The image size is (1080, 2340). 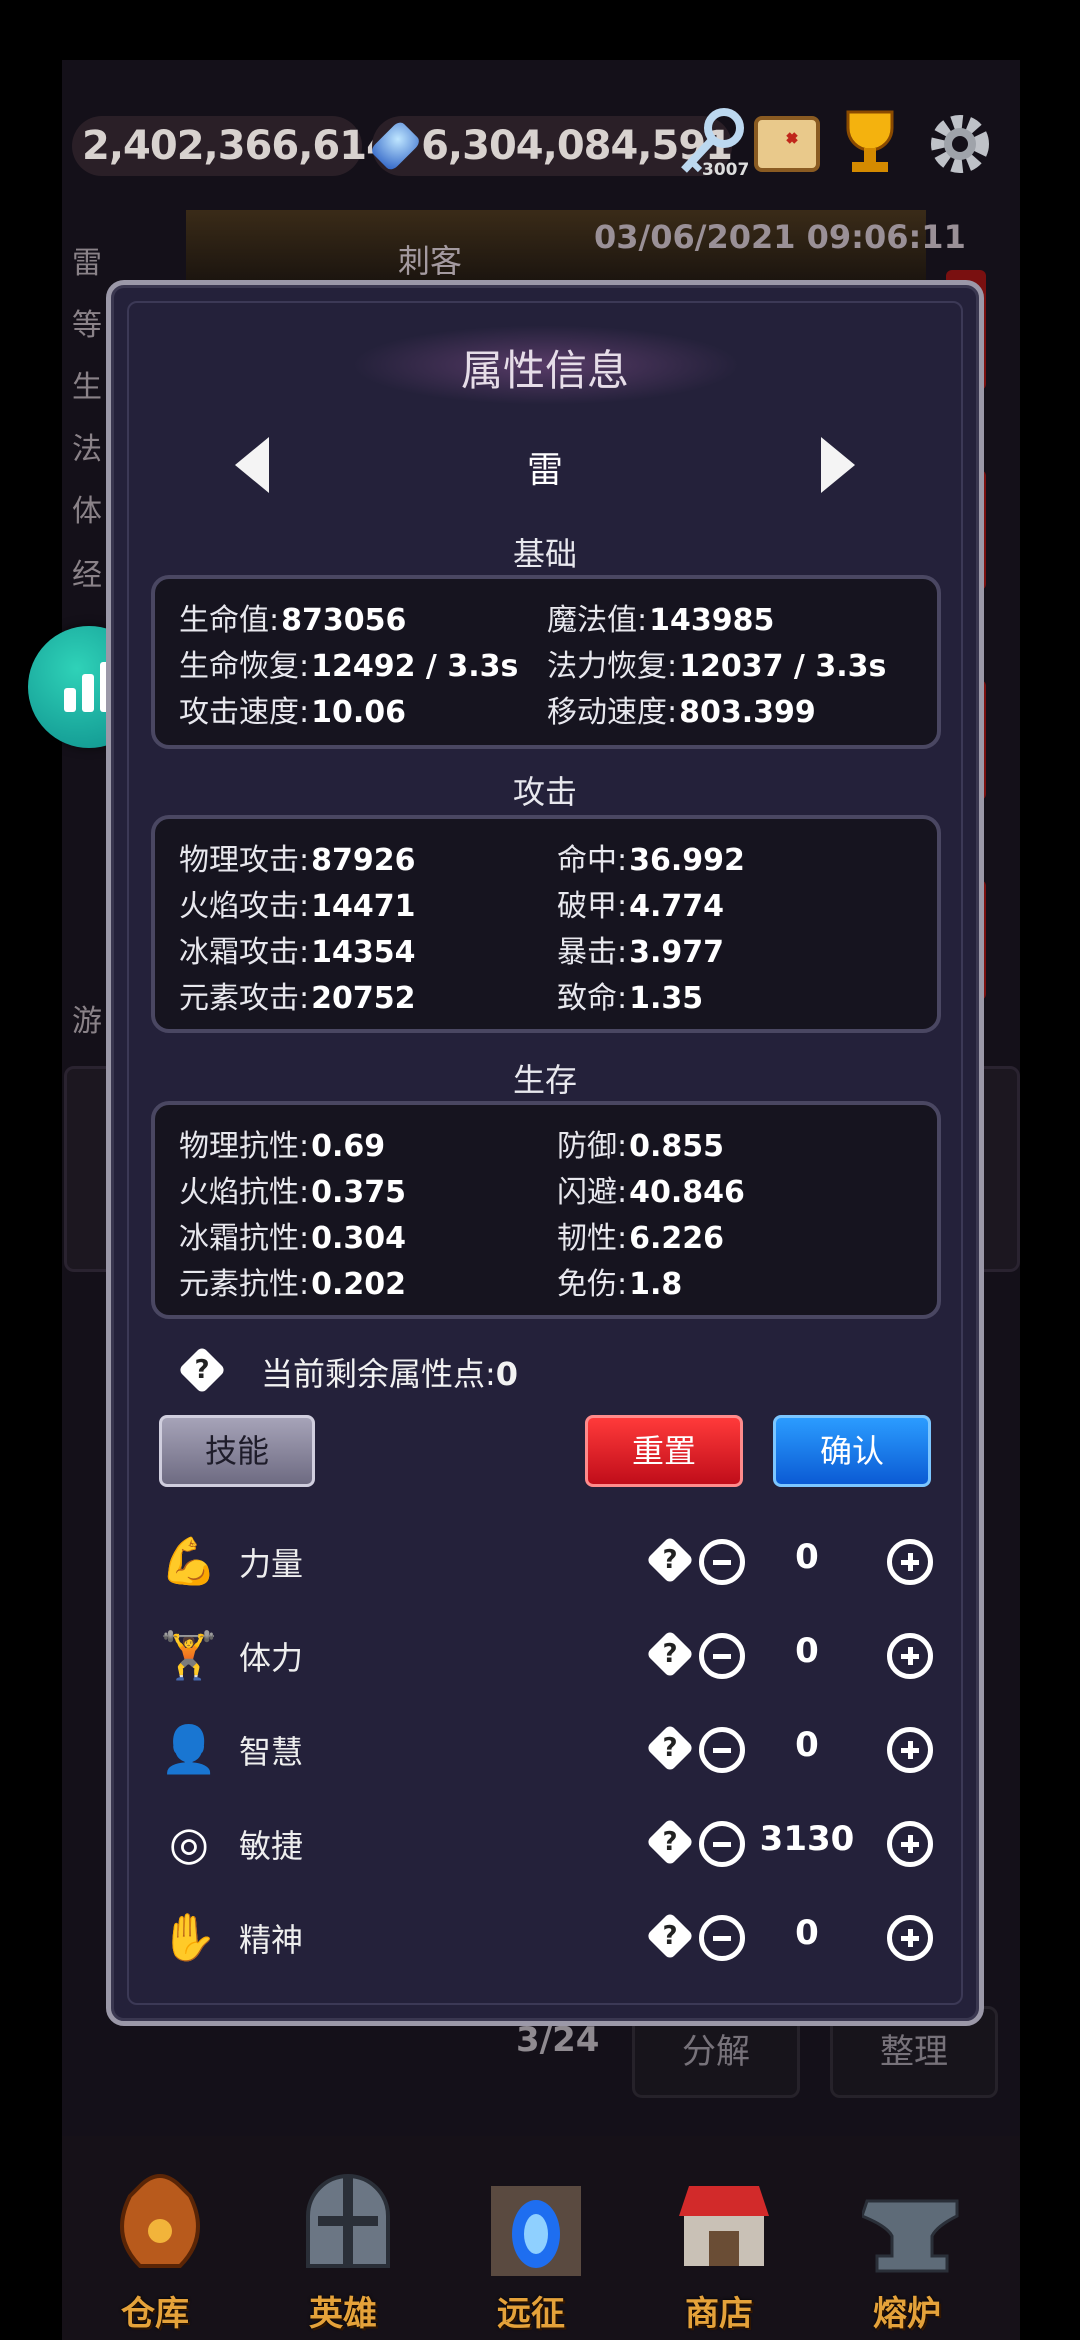 I want to click on stat-row: 命中:36.992, so click(x=651, y=860).